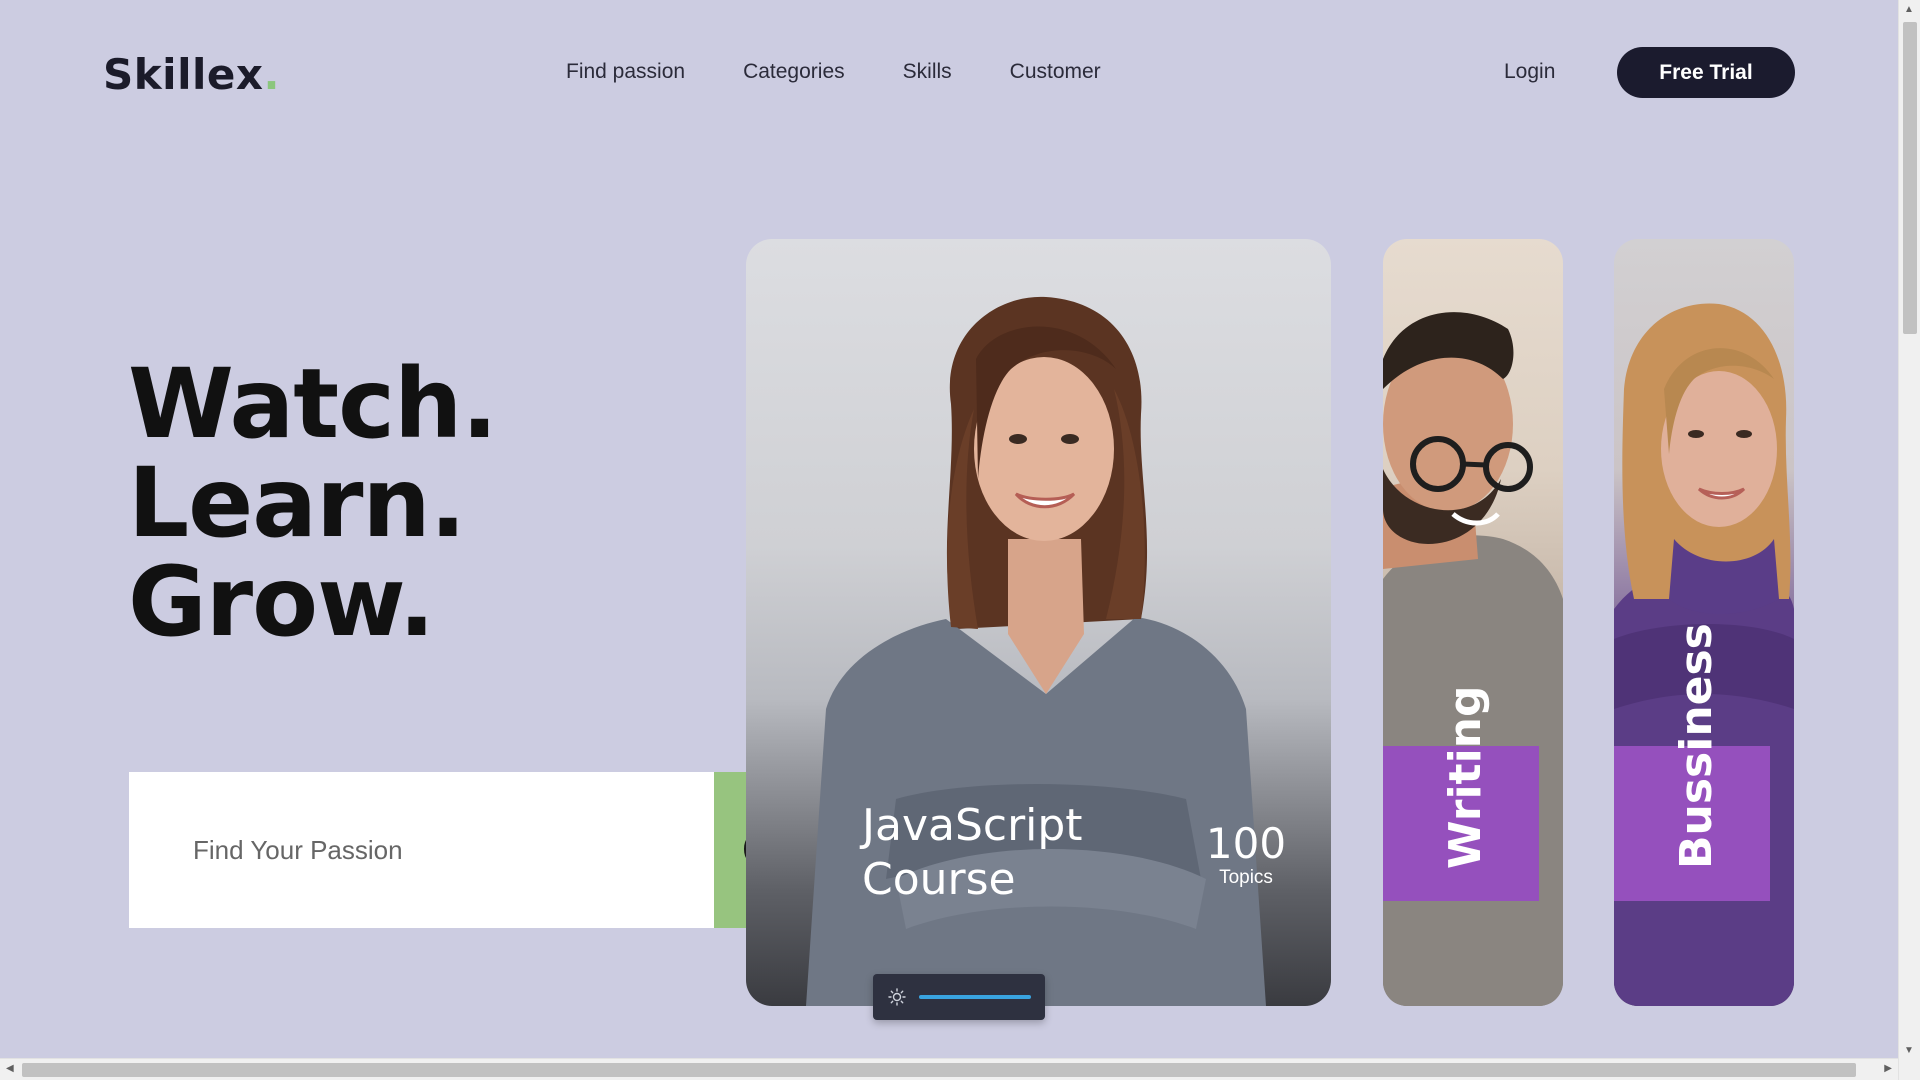 The height and width of the screenshot is (1080, 1920). What do you see at coordinates (1910, 178) in the screenshot?
I see `vertical-scroll-thumb` at bounding box center [1910, 178].